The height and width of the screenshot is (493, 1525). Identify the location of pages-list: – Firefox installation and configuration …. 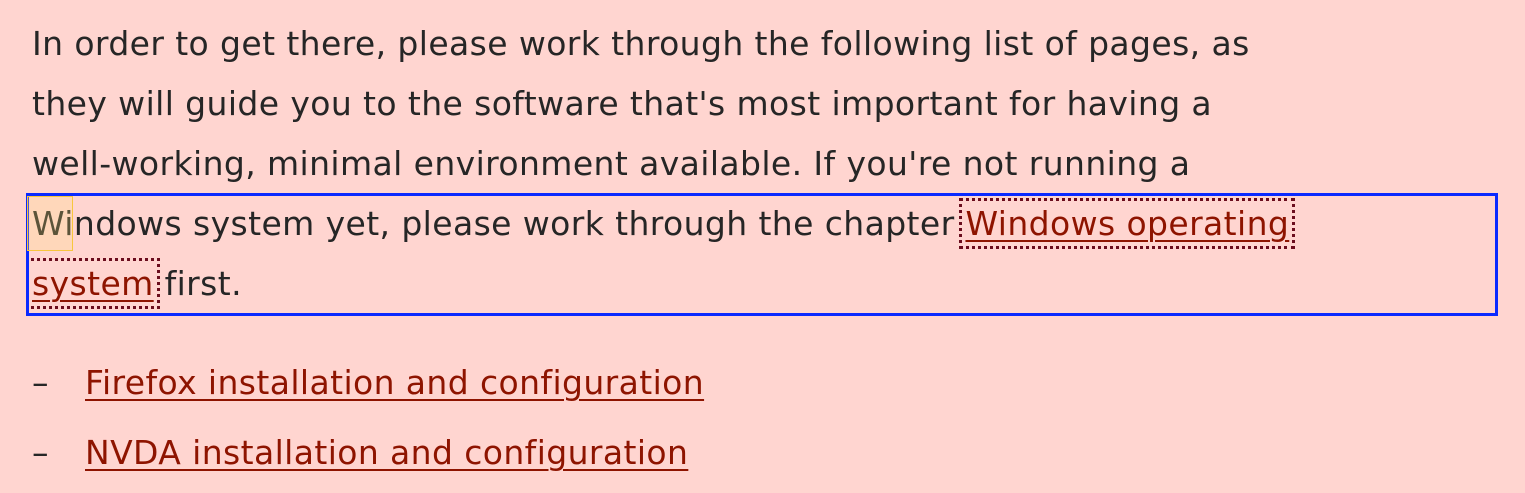
(368, 422).